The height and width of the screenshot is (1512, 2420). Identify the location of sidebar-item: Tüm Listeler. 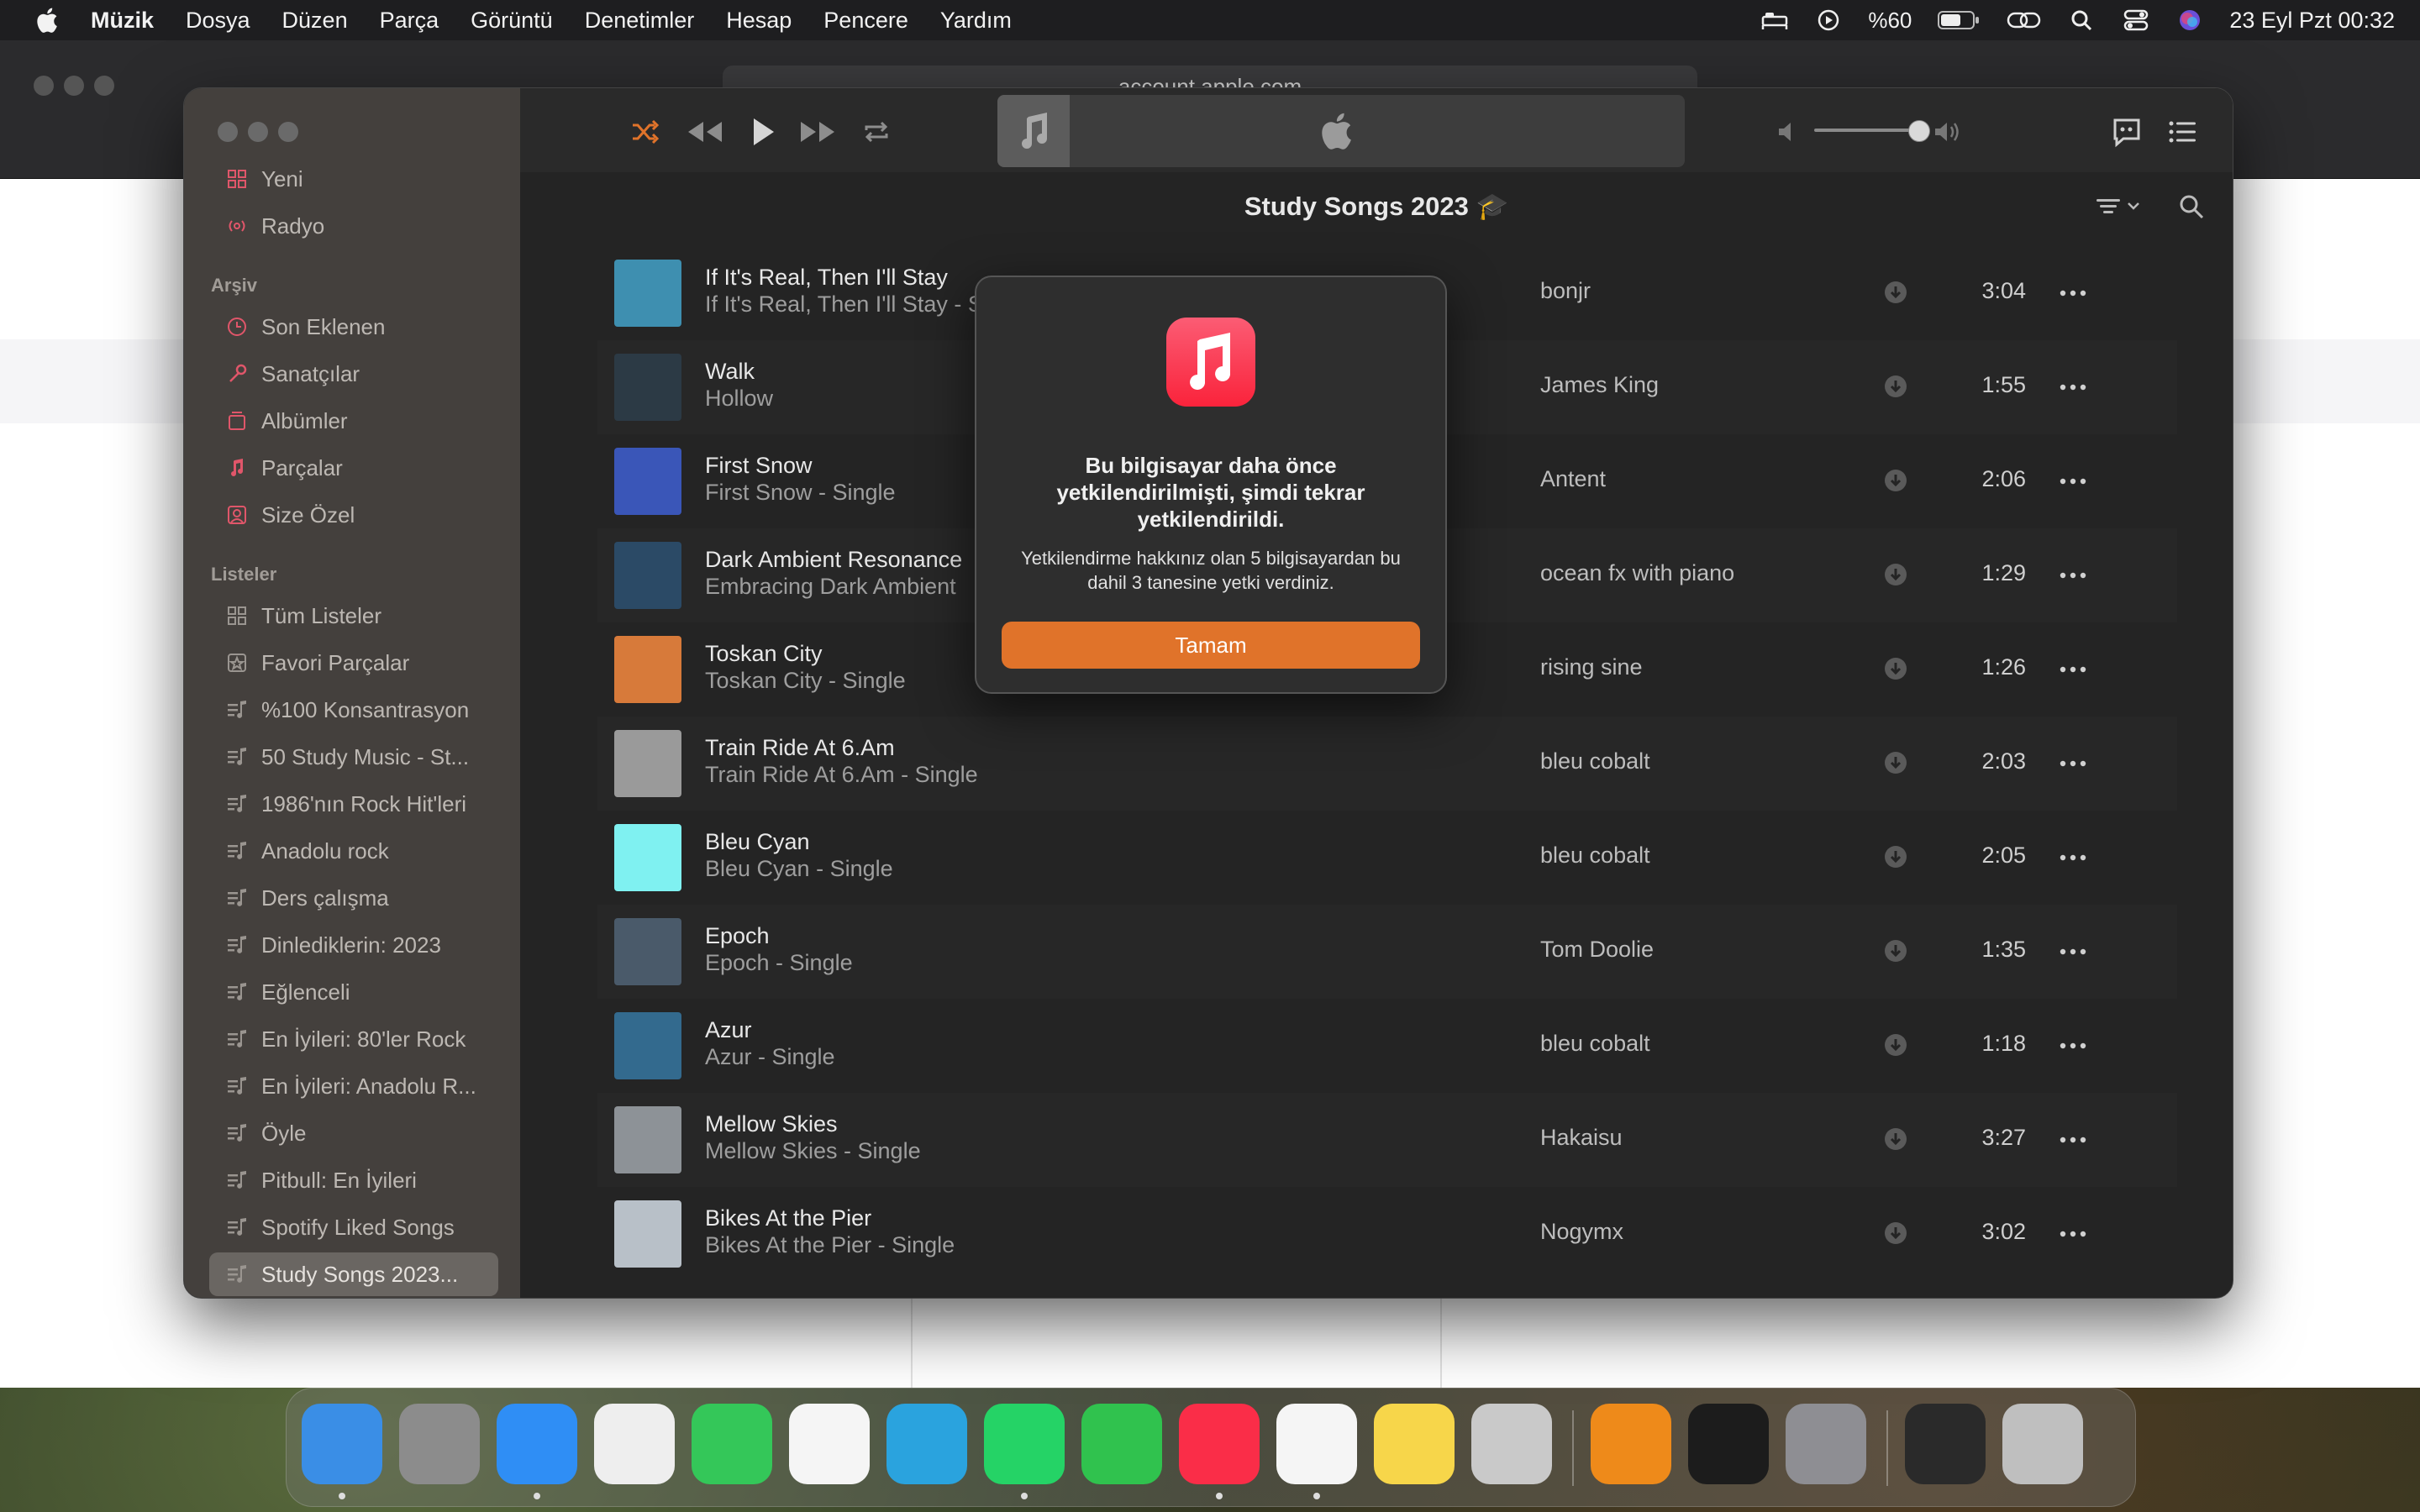
(353, 616).